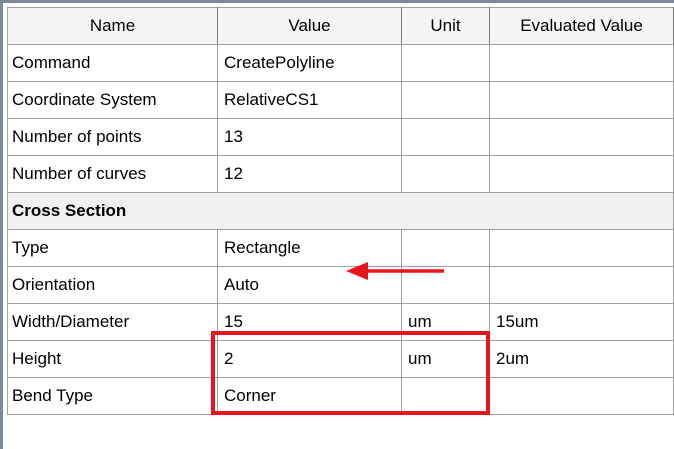  Describe the element at coordinates (112, 396) in the screenshot. I see `property-name: Bend Type` at that location.